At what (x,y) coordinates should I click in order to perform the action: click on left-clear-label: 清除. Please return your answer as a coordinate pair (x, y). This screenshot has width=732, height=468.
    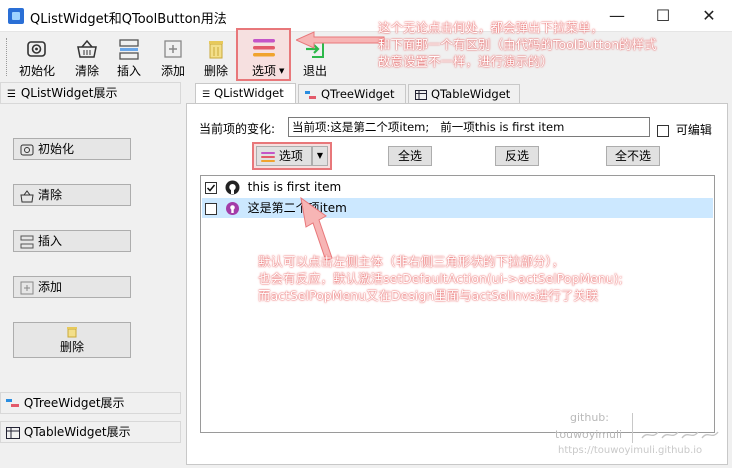
    Looking at the image, I should click on (50, 195).